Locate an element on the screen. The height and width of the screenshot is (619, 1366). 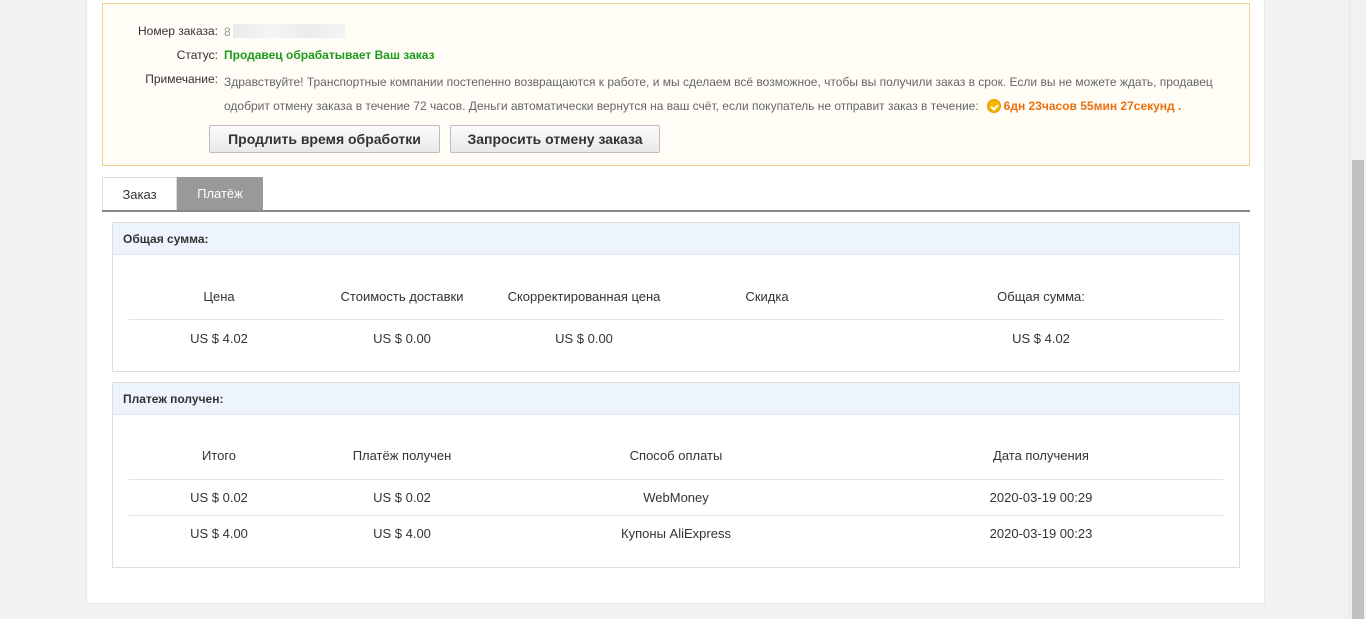
table-row-cell: Купоны AliExpress is located at coordinates (676, 533).